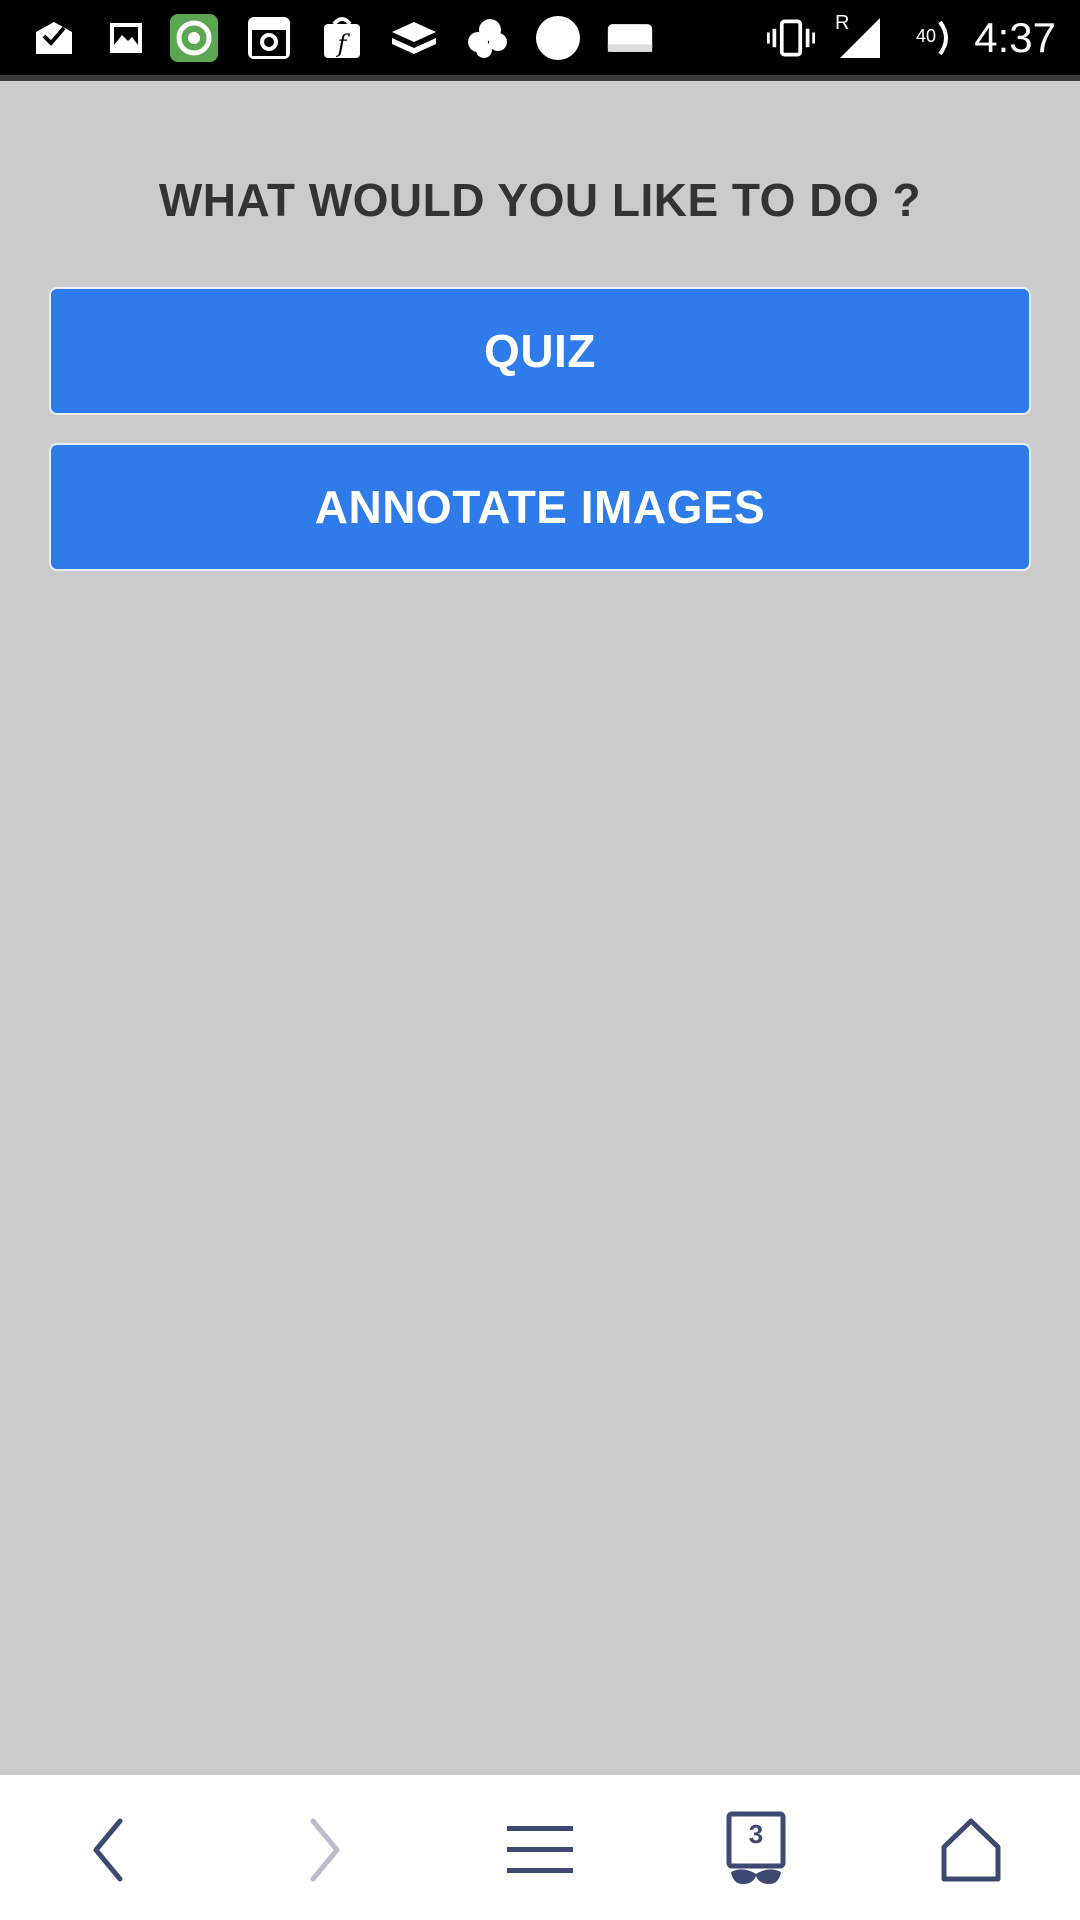 This screenshot has width=1080, height=1920. What do you see at coordinates (486, 38) in the screenshot?
I see `cloud-icon` at bounding box center [486, 38].